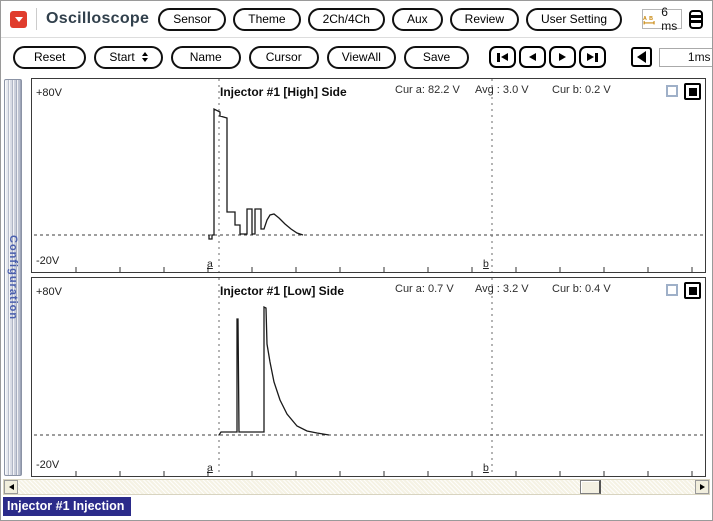 Image resolution: width=713 pixels, height=521 pixels. I want to click on save-button: Save, so click(436, 57).